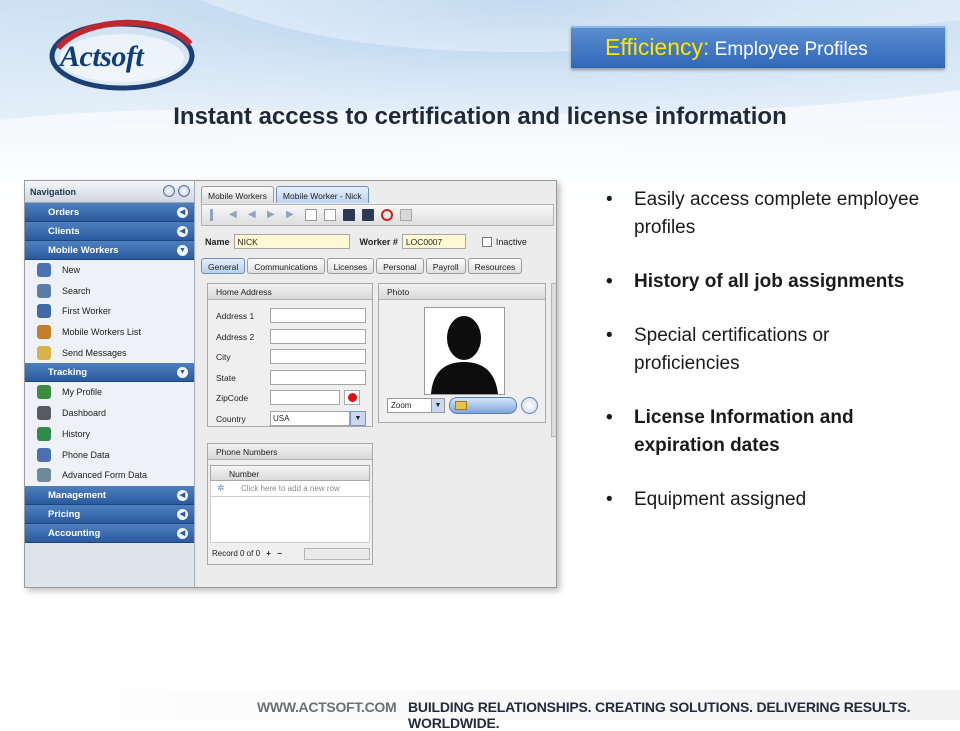  I want to click on nav-item-my-profile: My Profile, so click(109, 392).